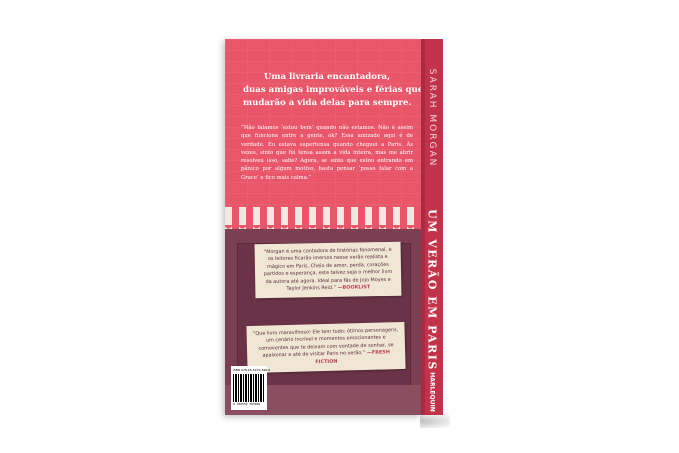  I want to click on barcode-icon, so click(249, 388).